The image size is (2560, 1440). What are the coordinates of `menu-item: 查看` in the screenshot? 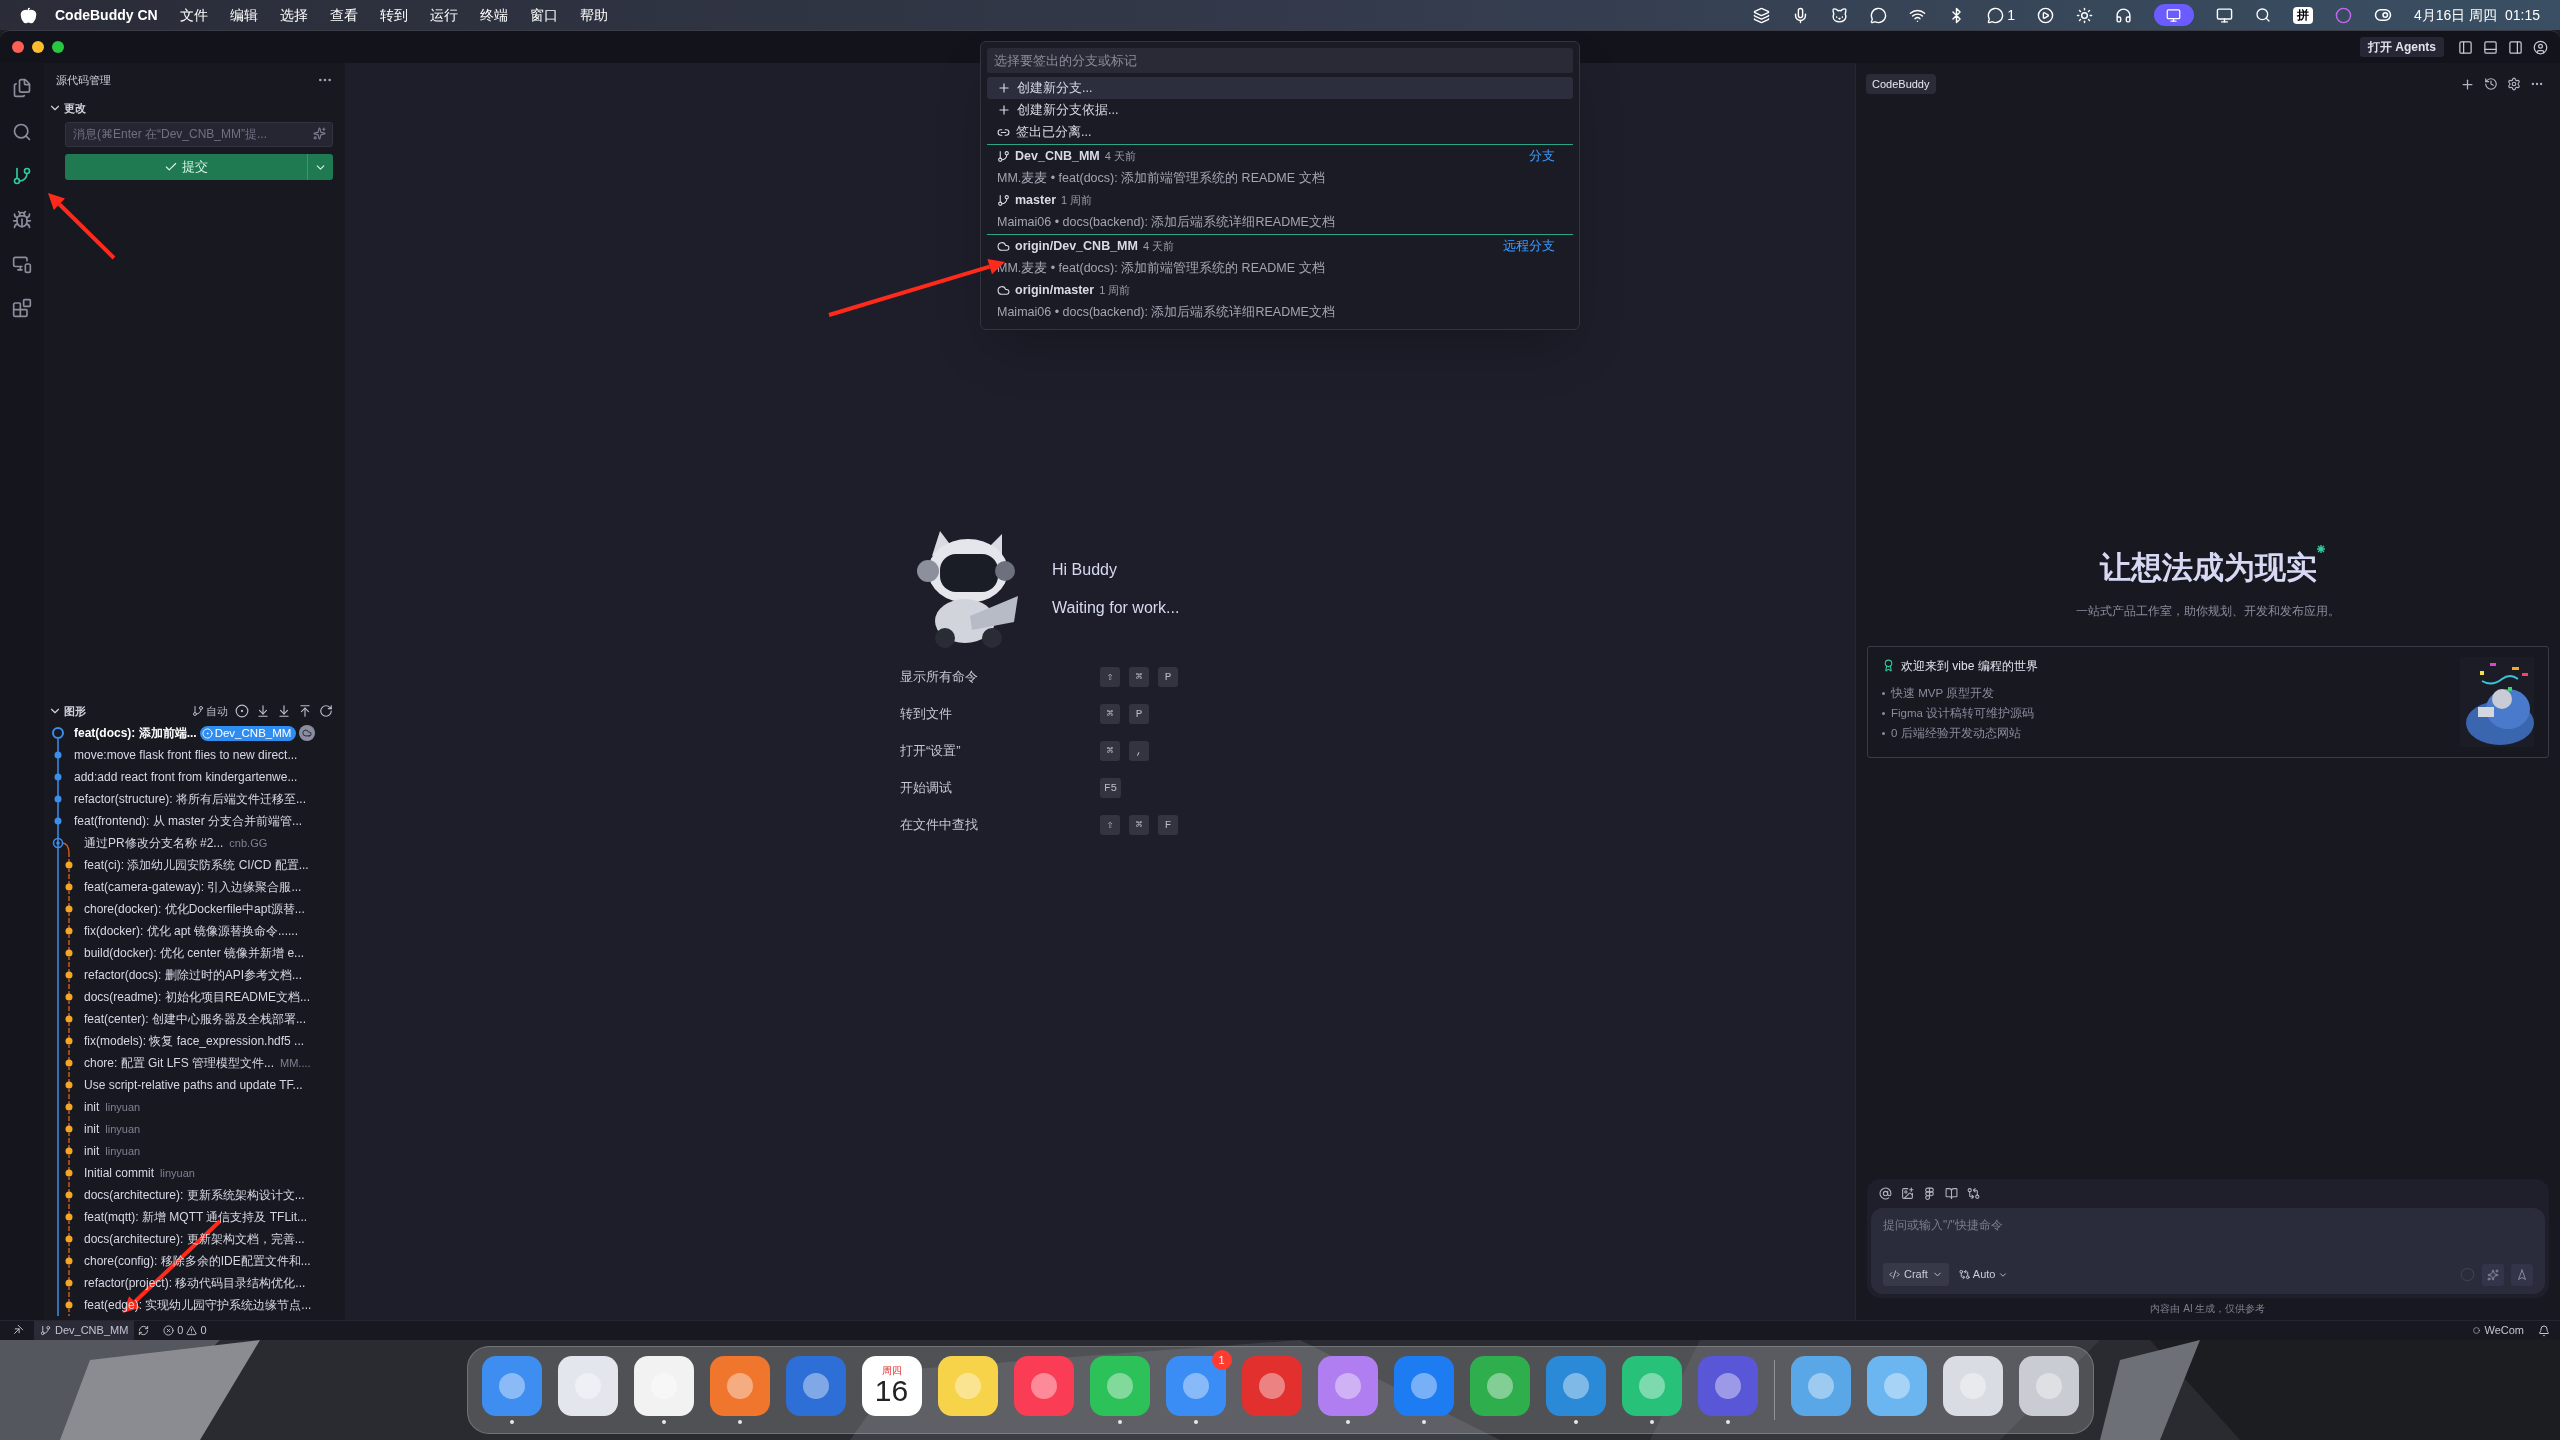 It's located at (343, 15).